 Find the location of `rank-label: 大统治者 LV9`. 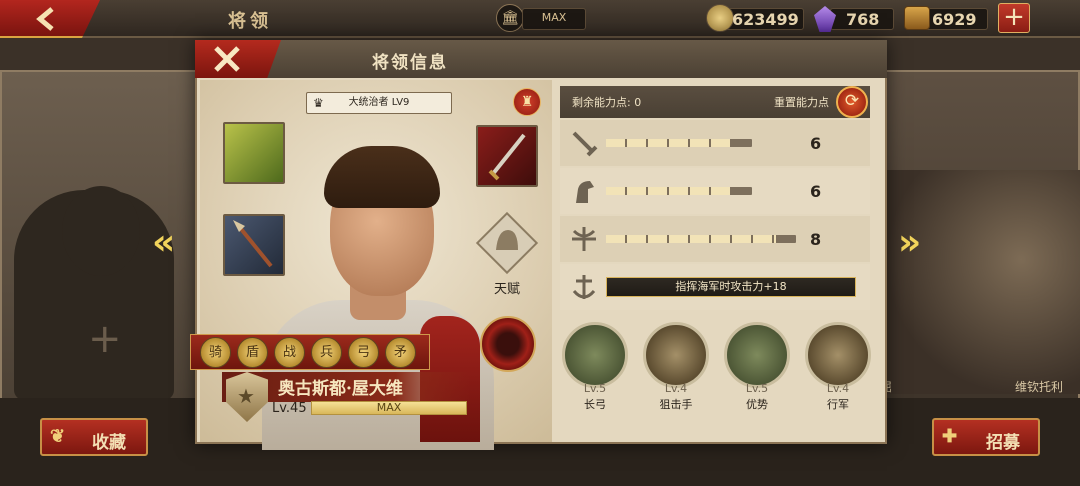

rank-label: 大统治者 LV9 is located at coordinates (379, 102).